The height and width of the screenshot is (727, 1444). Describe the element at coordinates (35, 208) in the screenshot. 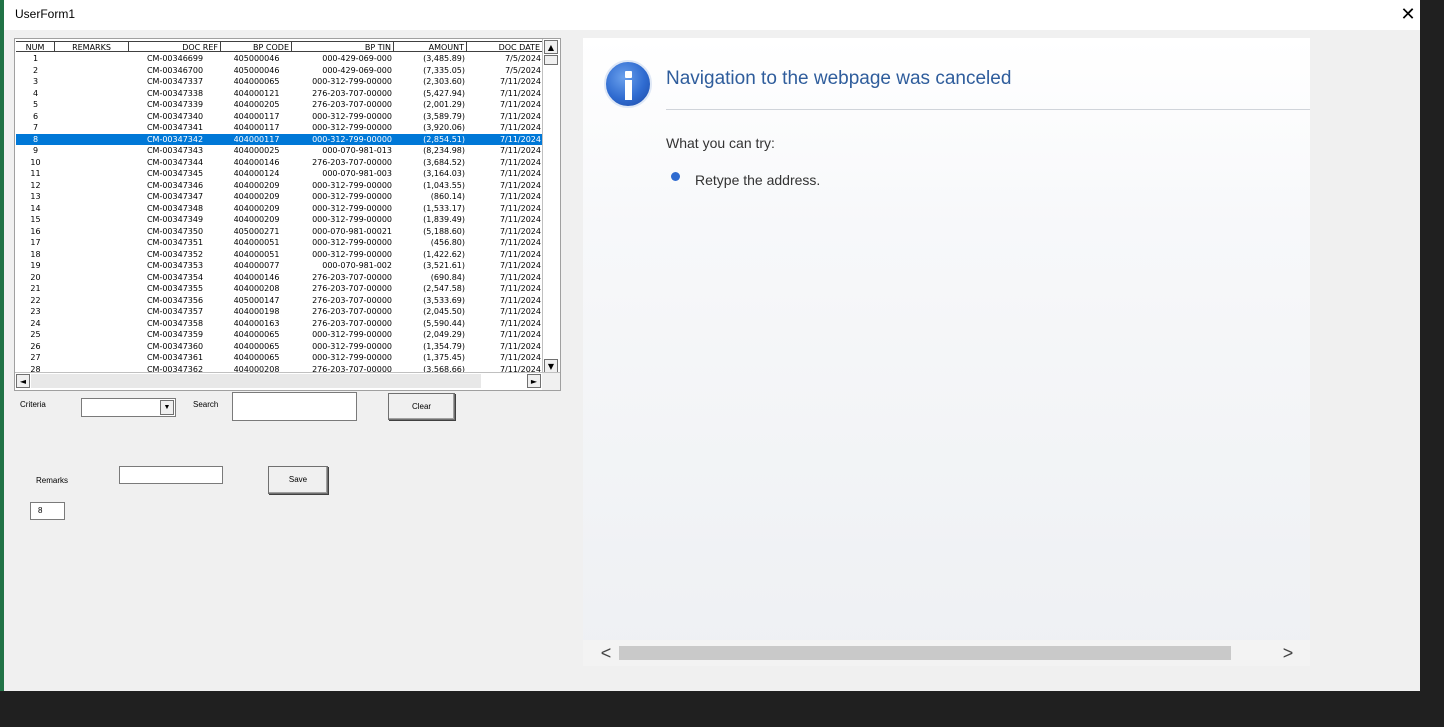

I see `cell-num: 14` at that location.